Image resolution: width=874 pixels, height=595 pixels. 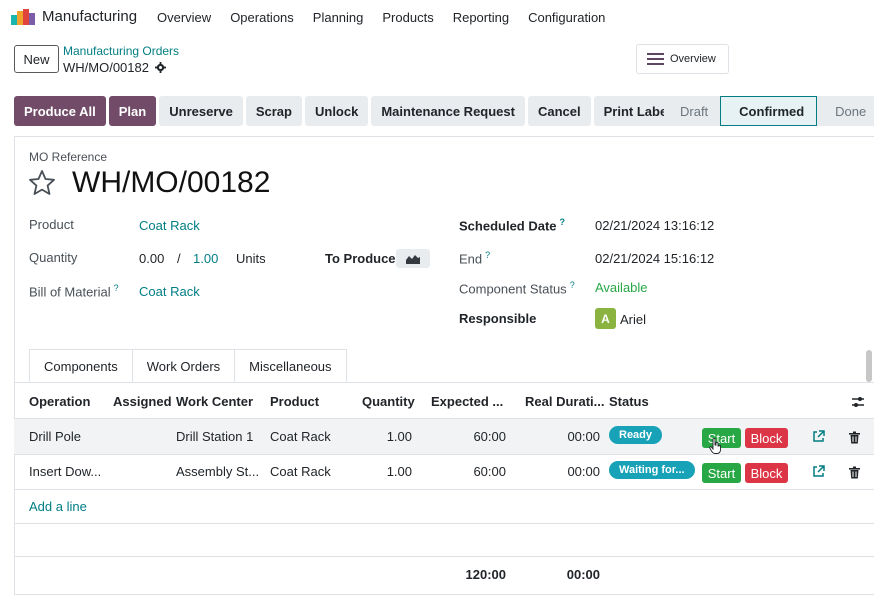 What do you see at coordinates (654, 258) in the screenshot?
I see `end-date-field: 02/21/2024 15:16:12` at bounding box center [654, 258].